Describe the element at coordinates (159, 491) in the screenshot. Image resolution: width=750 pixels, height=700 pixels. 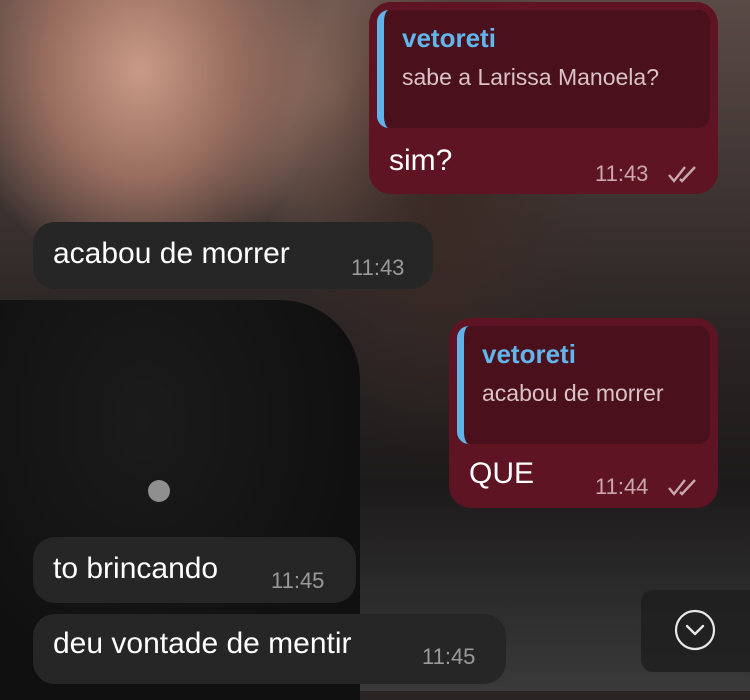
I see `wallpaper-button` at that location.